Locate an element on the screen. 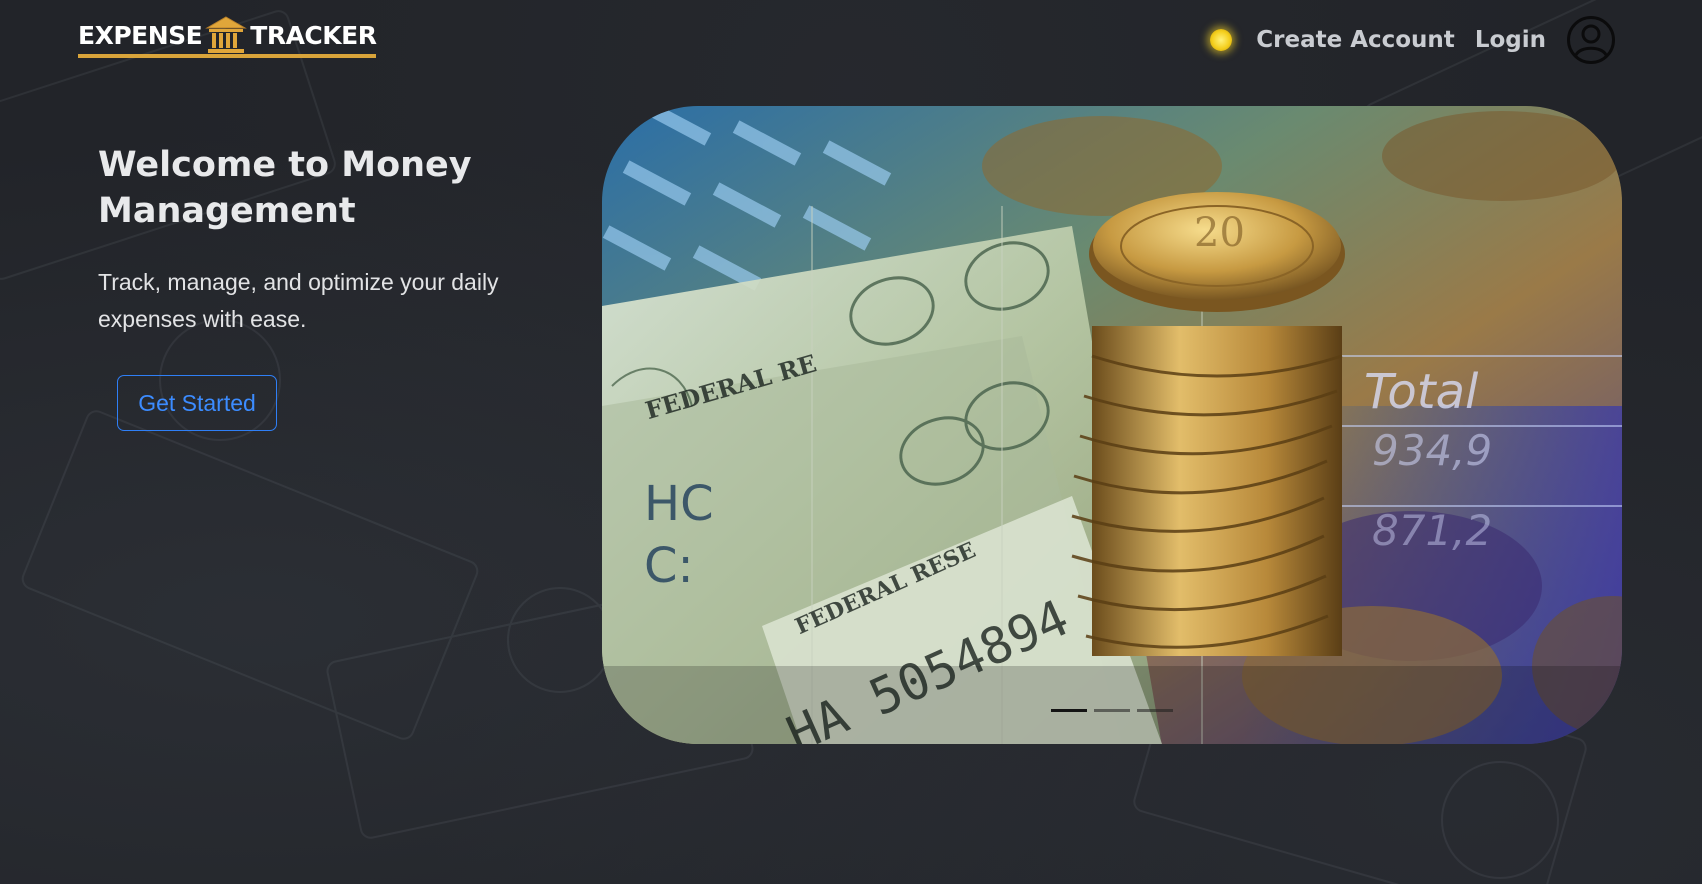 The image size is (1702, 884). brand-logo-link: EXPENSE TRACKER is located at coordinates (227, 37).